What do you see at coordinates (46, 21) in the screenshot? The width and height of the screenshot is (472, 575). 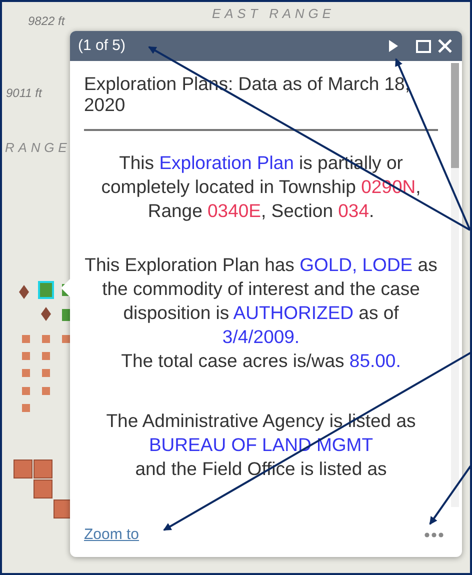 I see `map-label: 9822 ft` at bounding box center [46, 21].